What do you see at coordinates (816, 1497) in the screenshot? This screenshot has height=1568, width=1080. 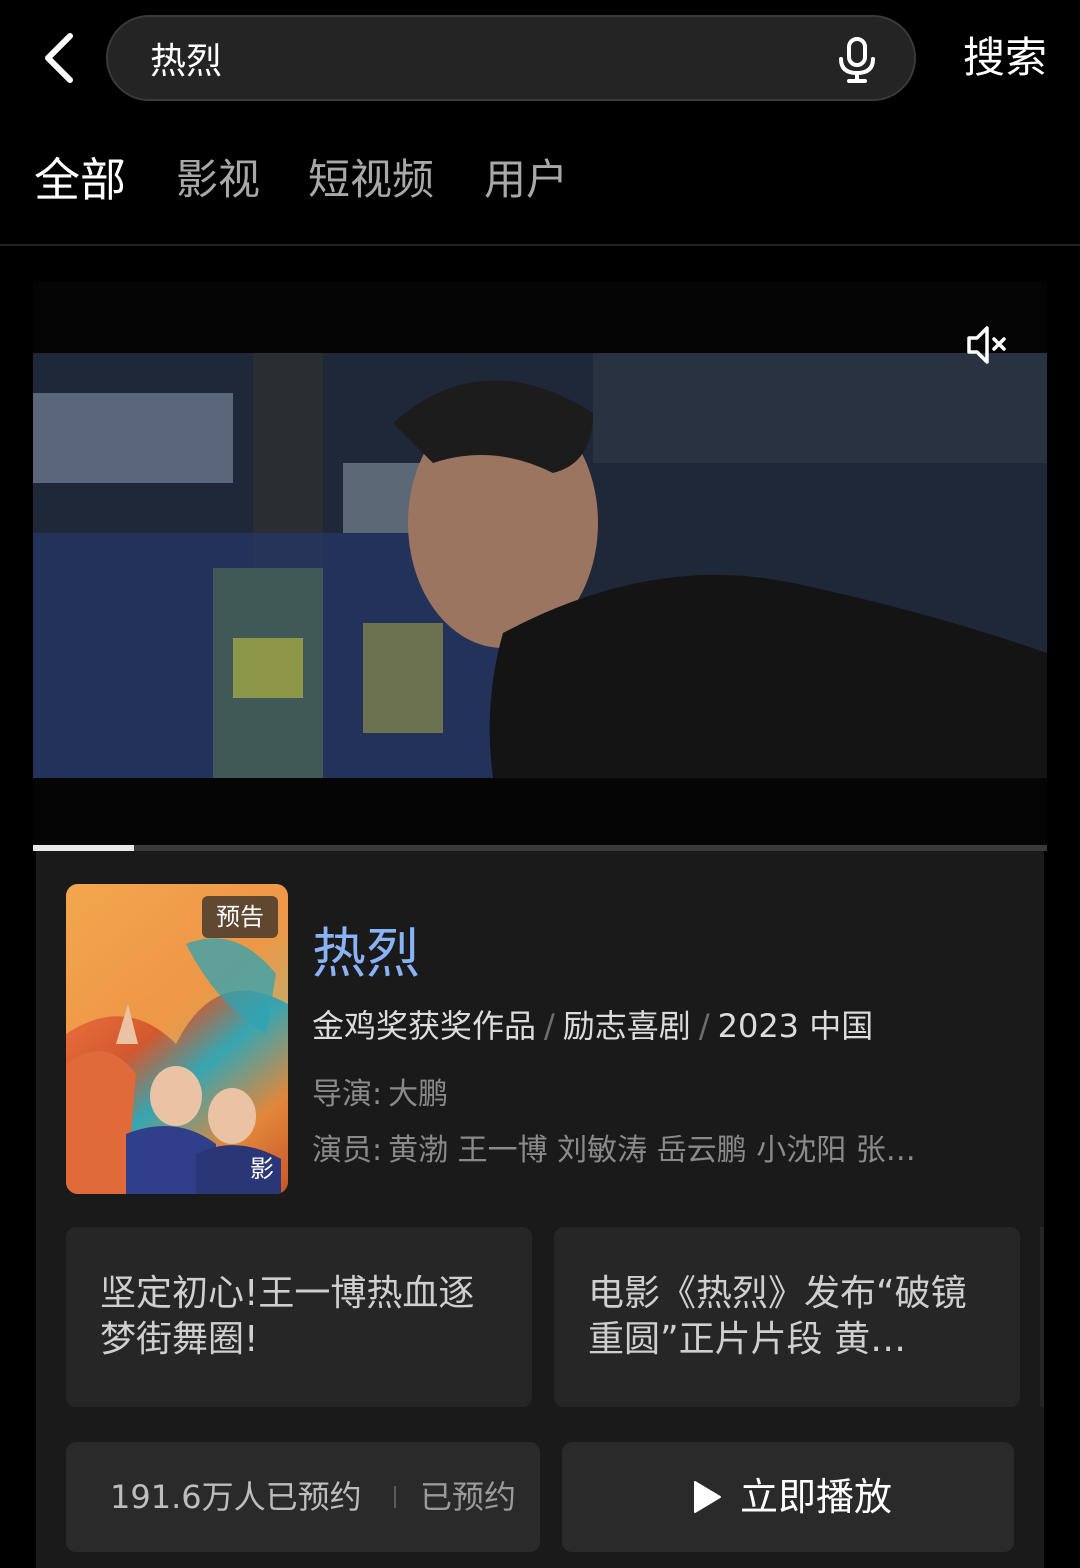 I see `play-now-label: 立即播放` at bounding box center [816, 1497].